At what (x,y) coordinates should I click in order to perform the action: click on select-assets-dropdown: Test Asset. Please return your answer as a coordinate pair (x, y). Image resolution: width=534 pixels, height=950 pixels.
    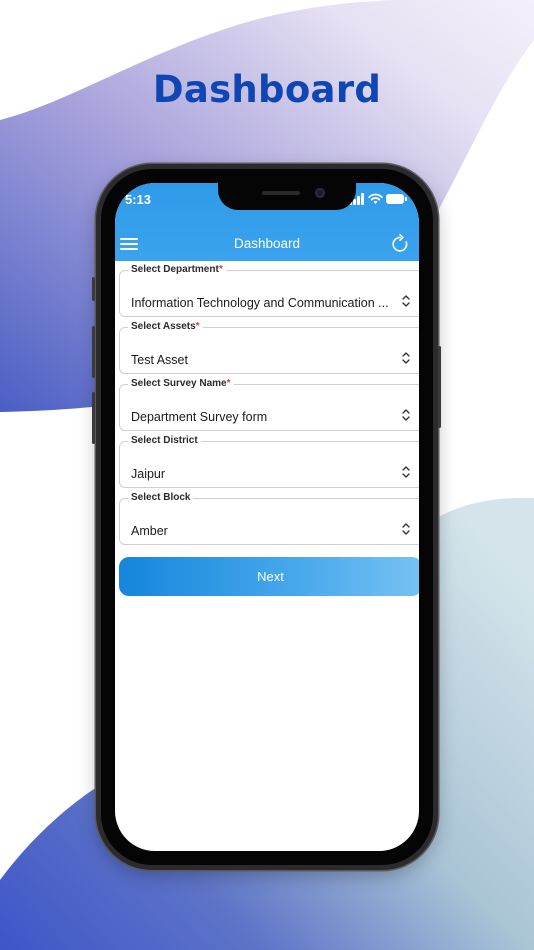
    Looking at the image, I should click on (269, 350).